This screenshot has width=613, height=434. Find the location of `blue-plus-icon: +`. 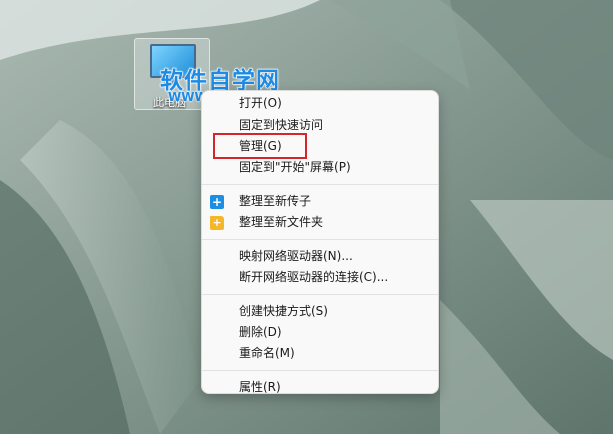

blue-plus-icon: + is located at coordinates (217, 202).